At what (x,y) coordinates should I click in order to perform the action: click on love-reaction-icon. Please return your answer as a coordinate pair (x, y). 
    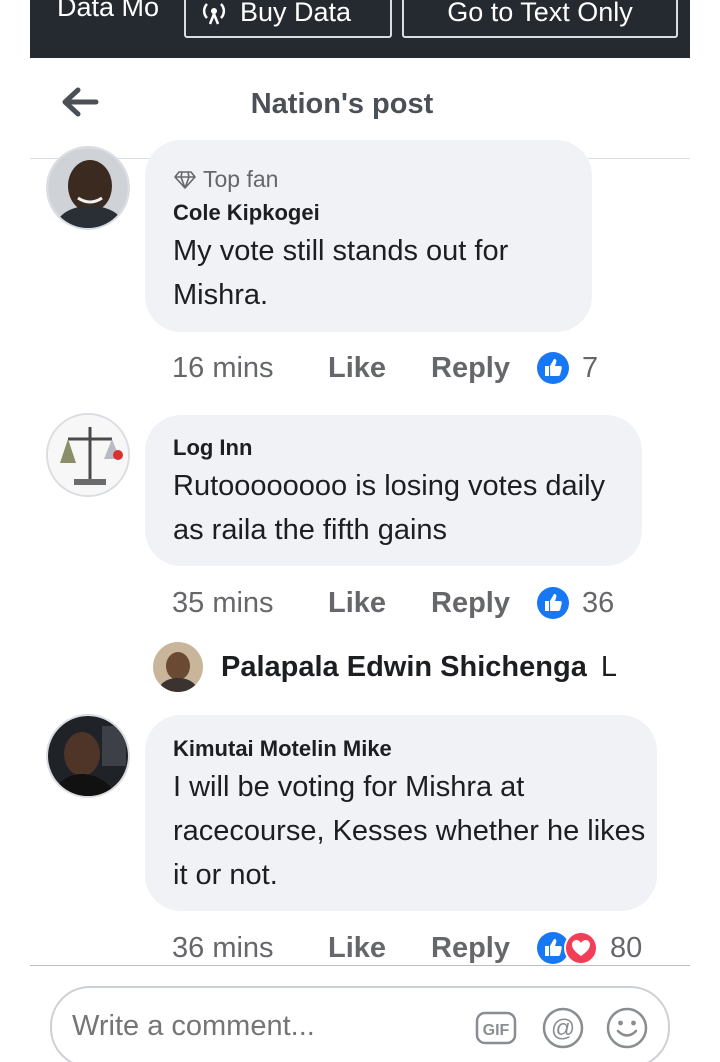
    Looking at the image, I should click on (581, 948).